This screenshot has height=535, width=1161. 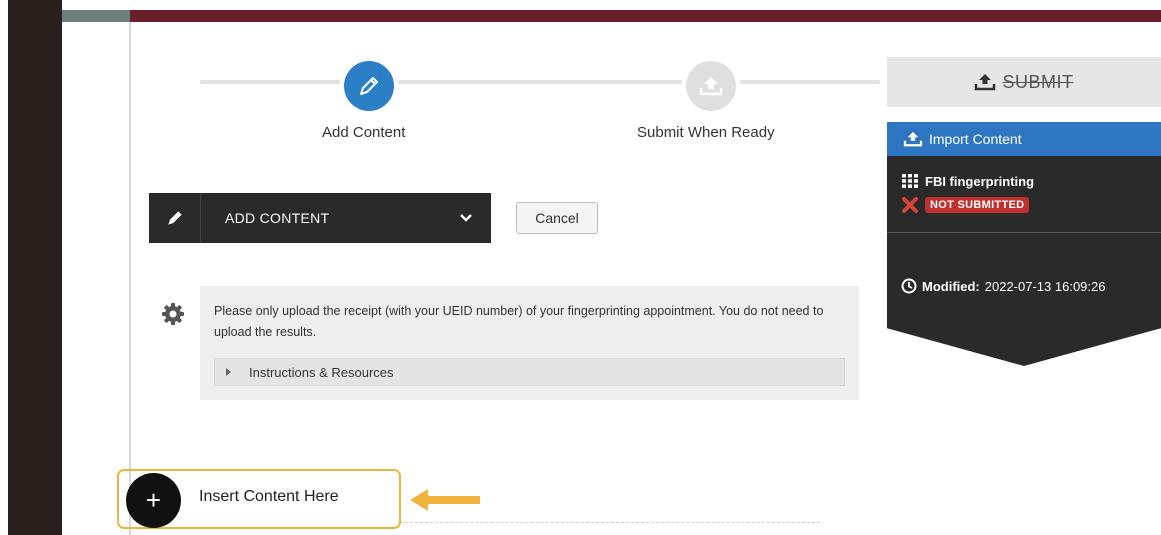 What do you see at coordinates (910, 205) in the screenshot?
I see `x-icon` at bounding box center [910, 205].